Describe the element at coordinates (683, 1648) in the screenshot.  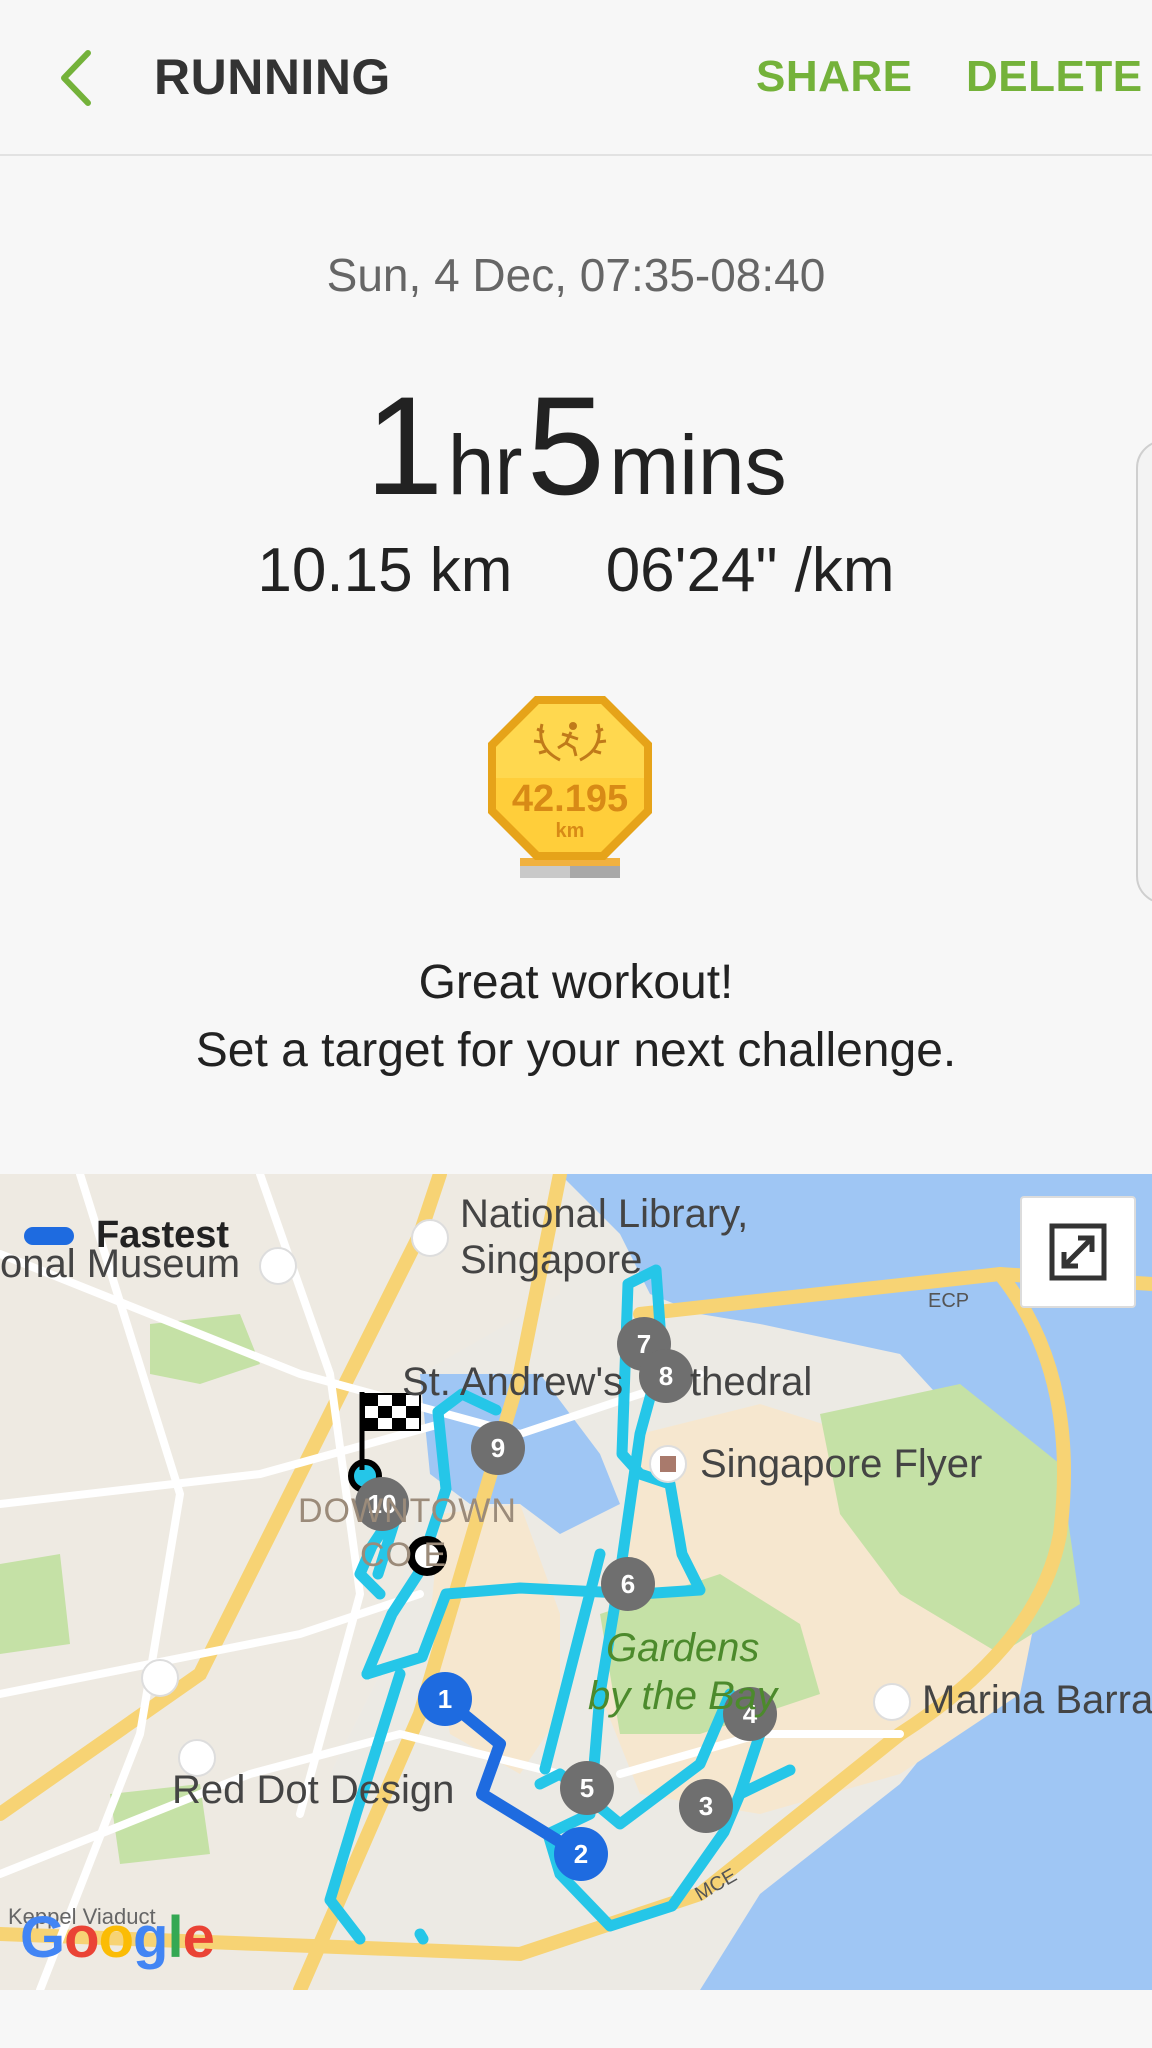
I see `map-label-gardens: Gardens` at that location.